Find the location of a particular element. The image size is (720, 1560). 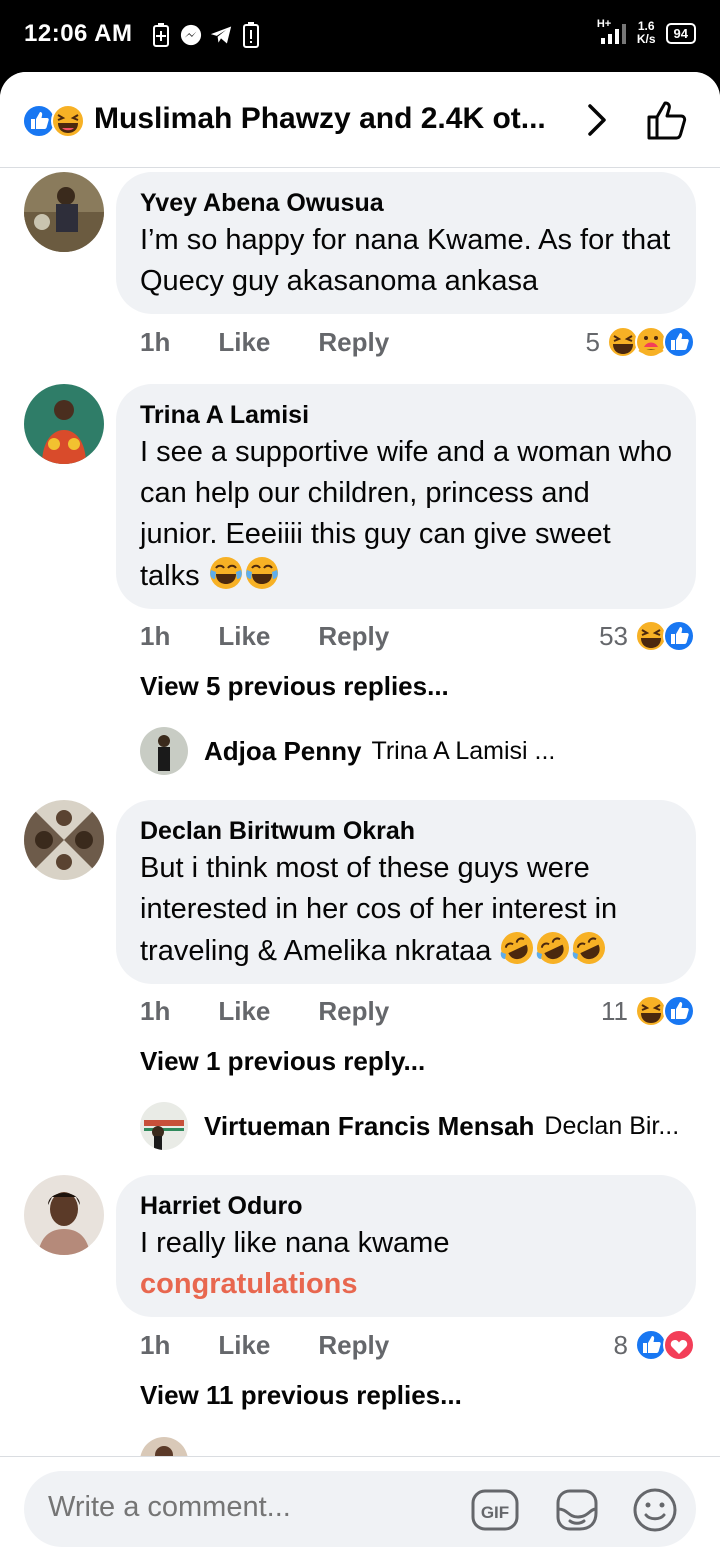

love-icon is located at coordinates (679, 1345).